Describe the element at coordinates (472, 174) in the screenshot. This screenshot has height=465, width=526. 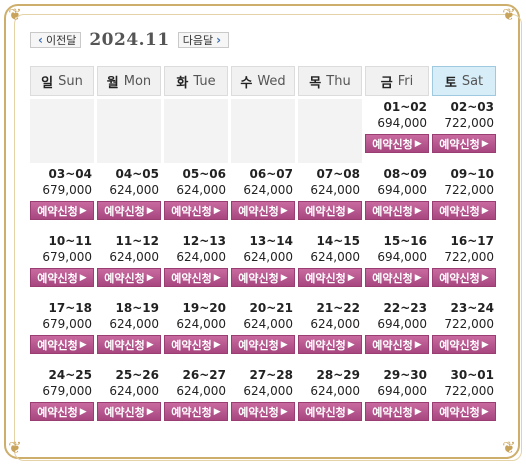
I see `stay-dates: 09~10` at that location.